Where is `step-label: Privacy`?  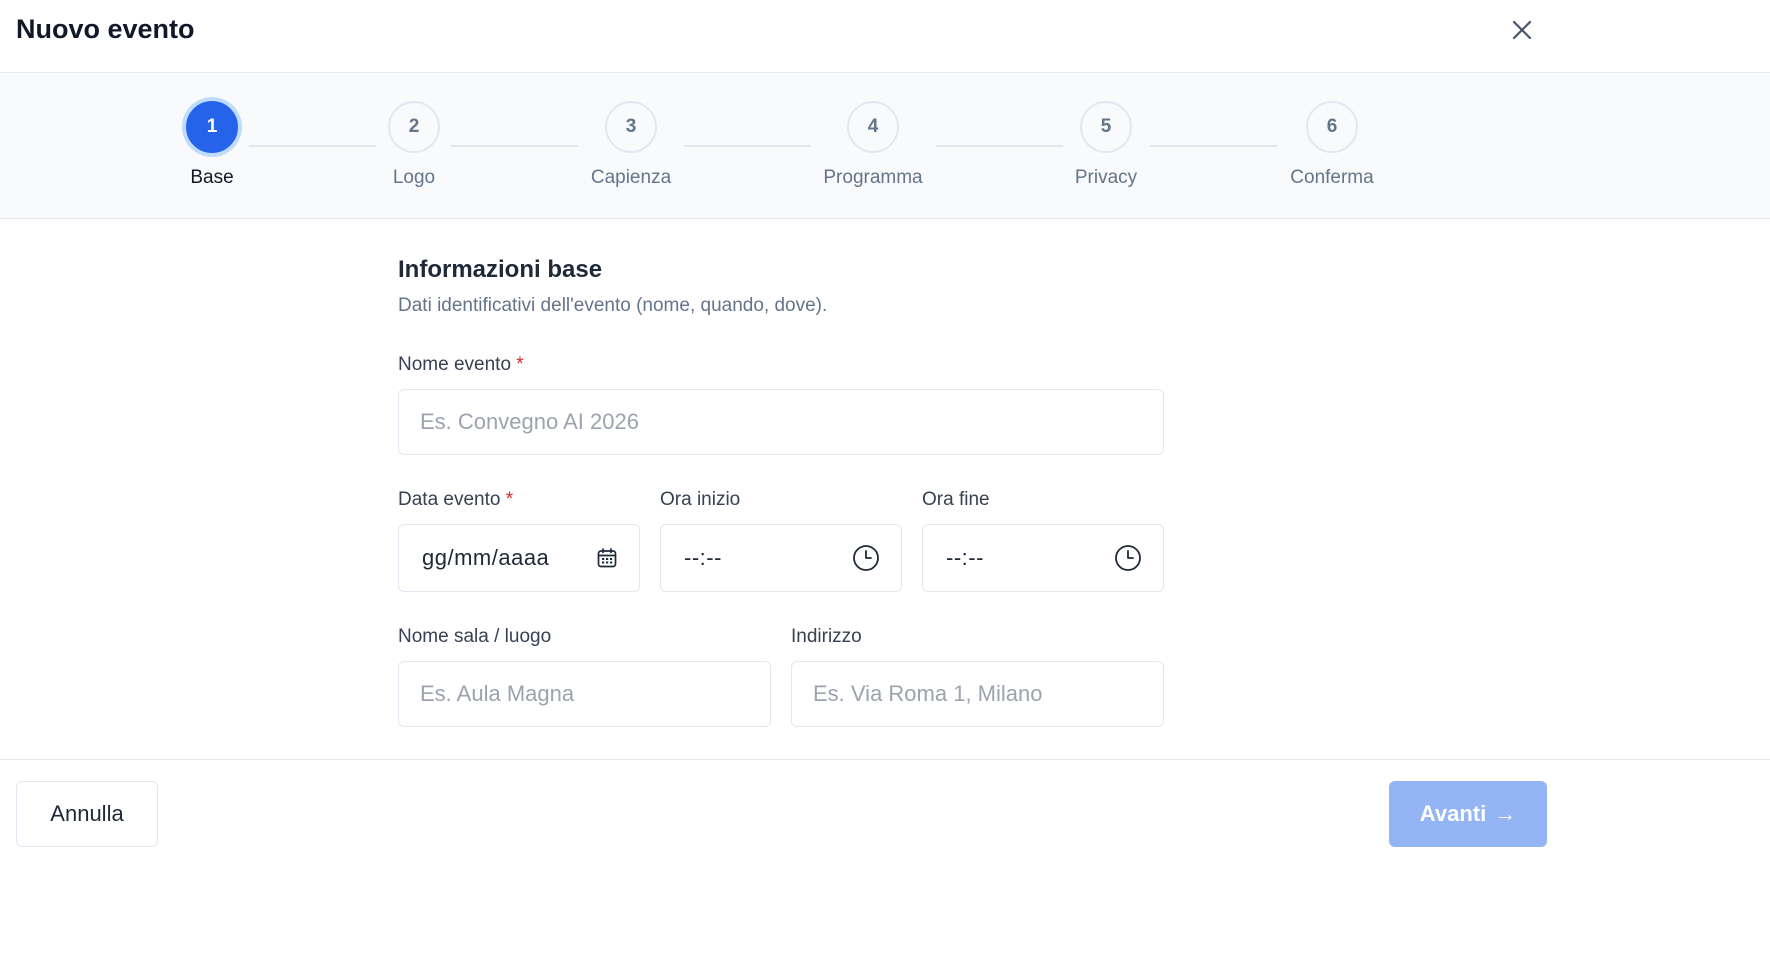 step-label: Privacy is located at coordinates (1106, 177).